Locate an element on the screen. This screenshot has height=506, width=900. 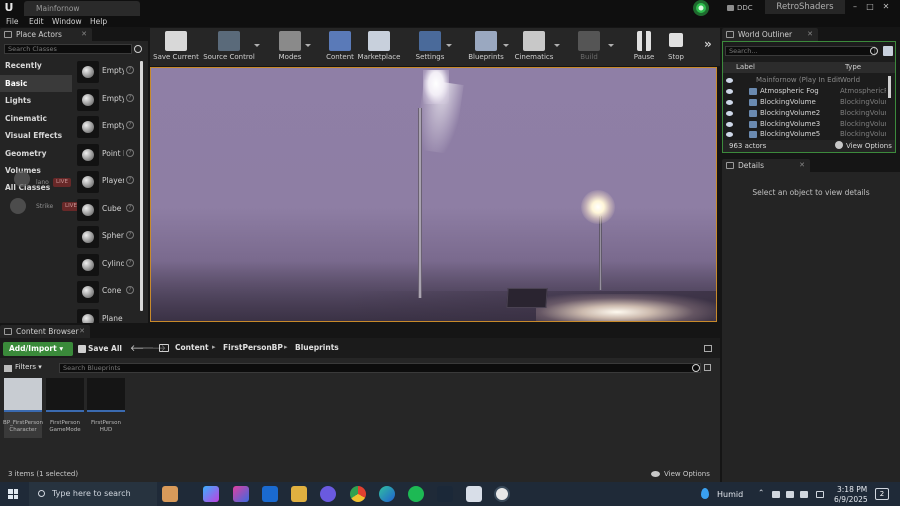
place-actors-scrollbar is located at coordinates (141, 186).